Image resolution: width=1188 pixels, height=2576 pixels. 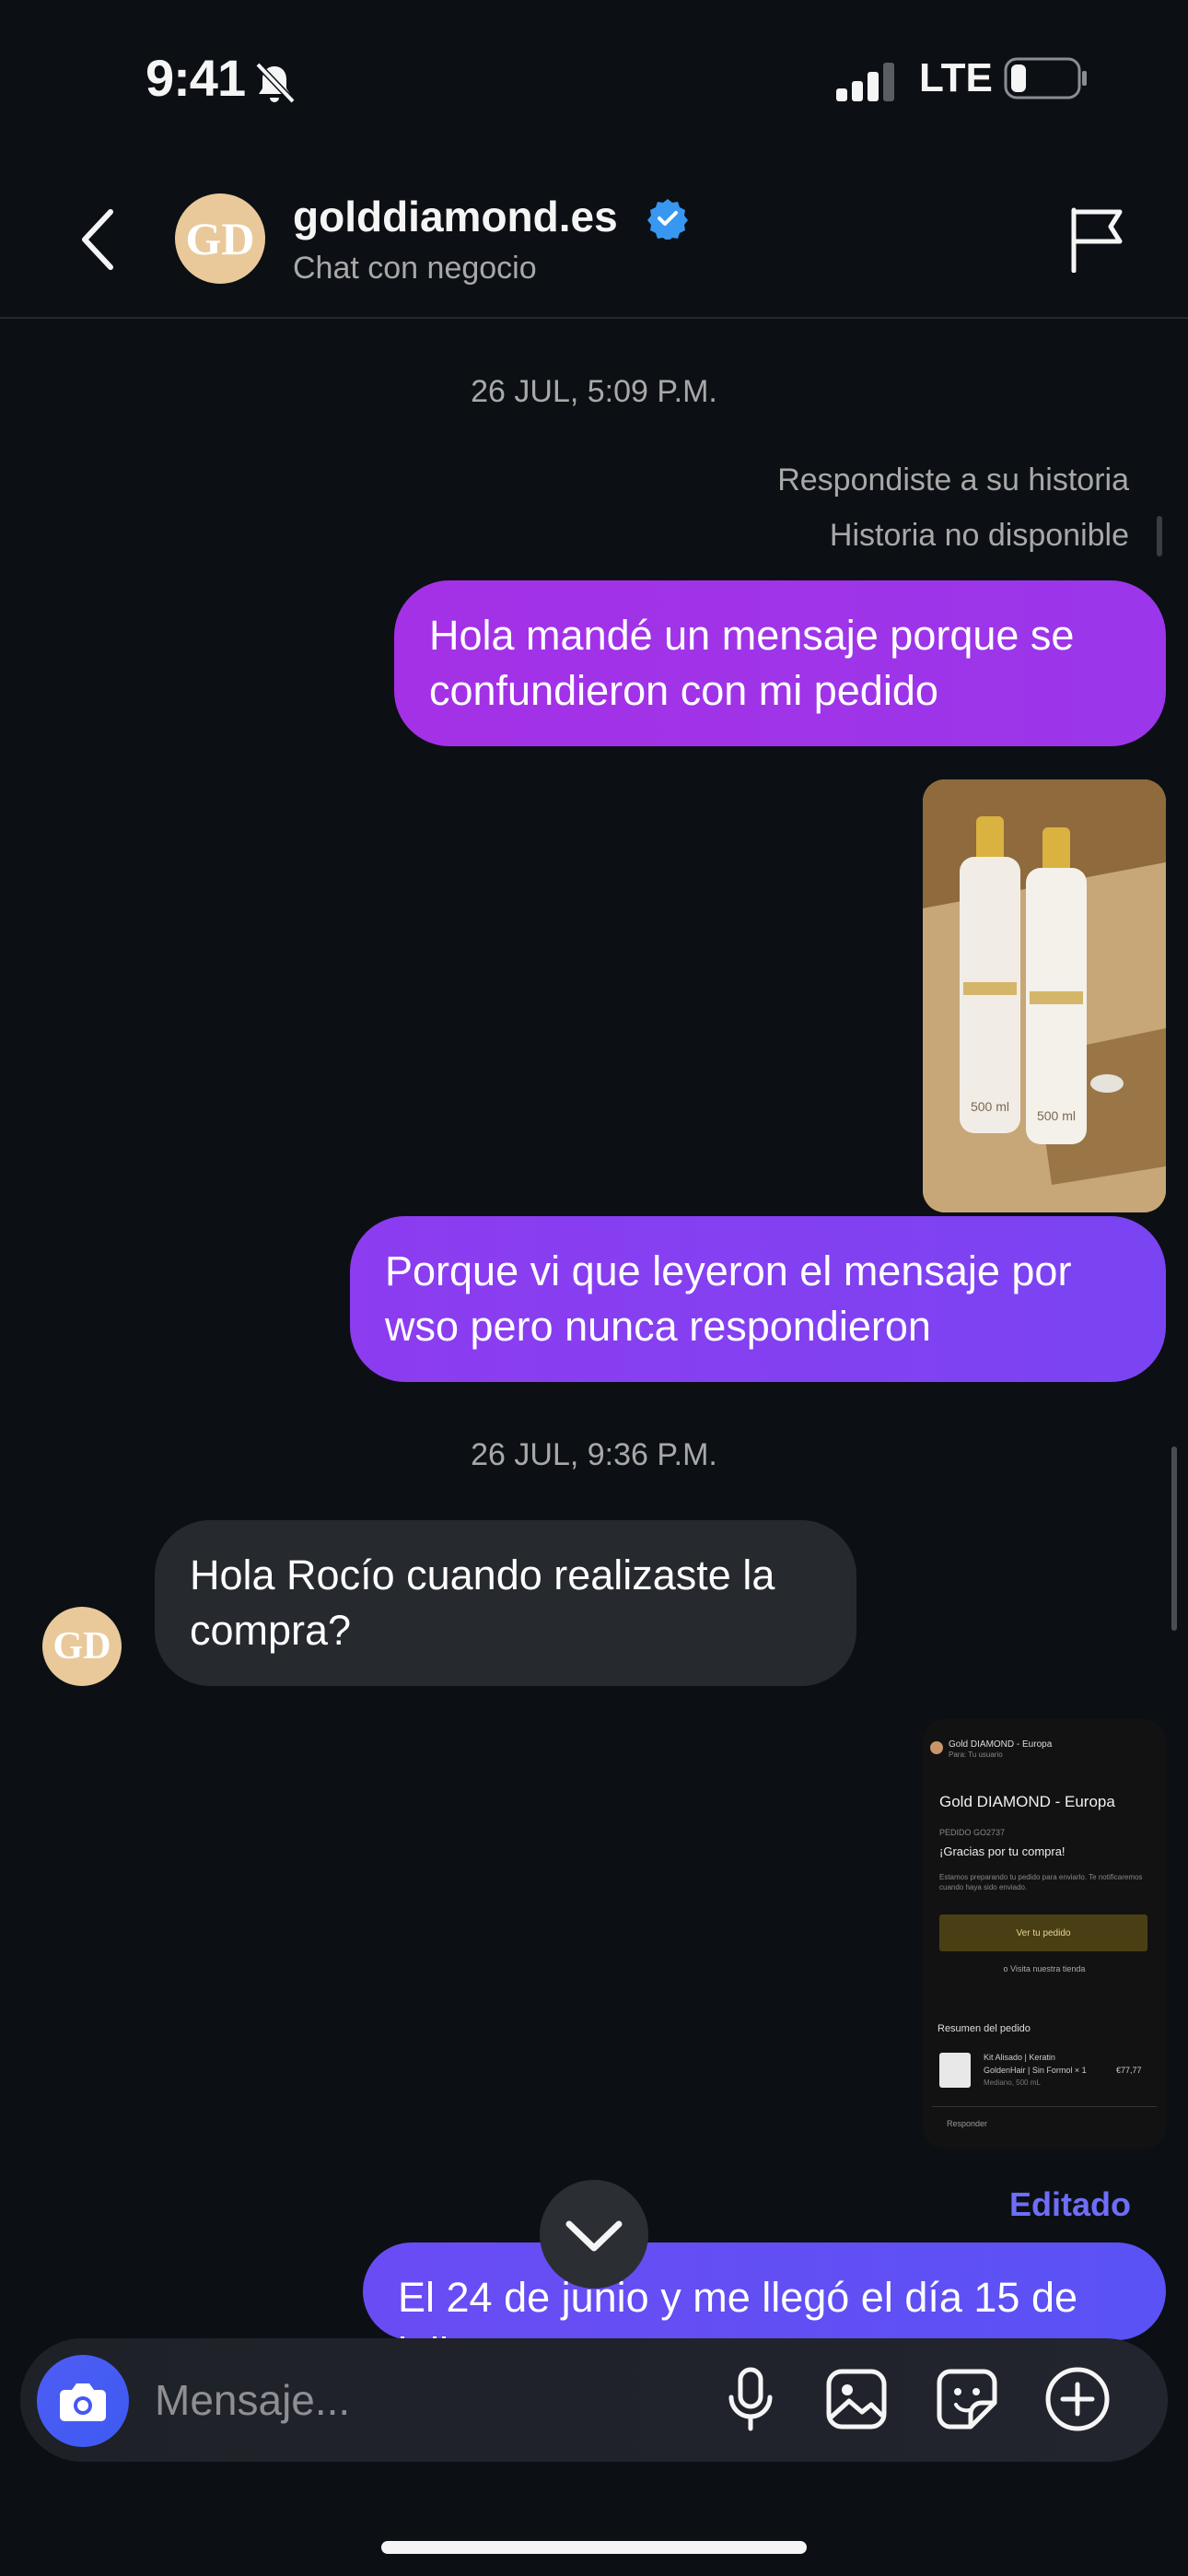 What do you see at coordinates (865, 82) in the screenshot?
I see `signal-icon` at bounding box center [865, 82].